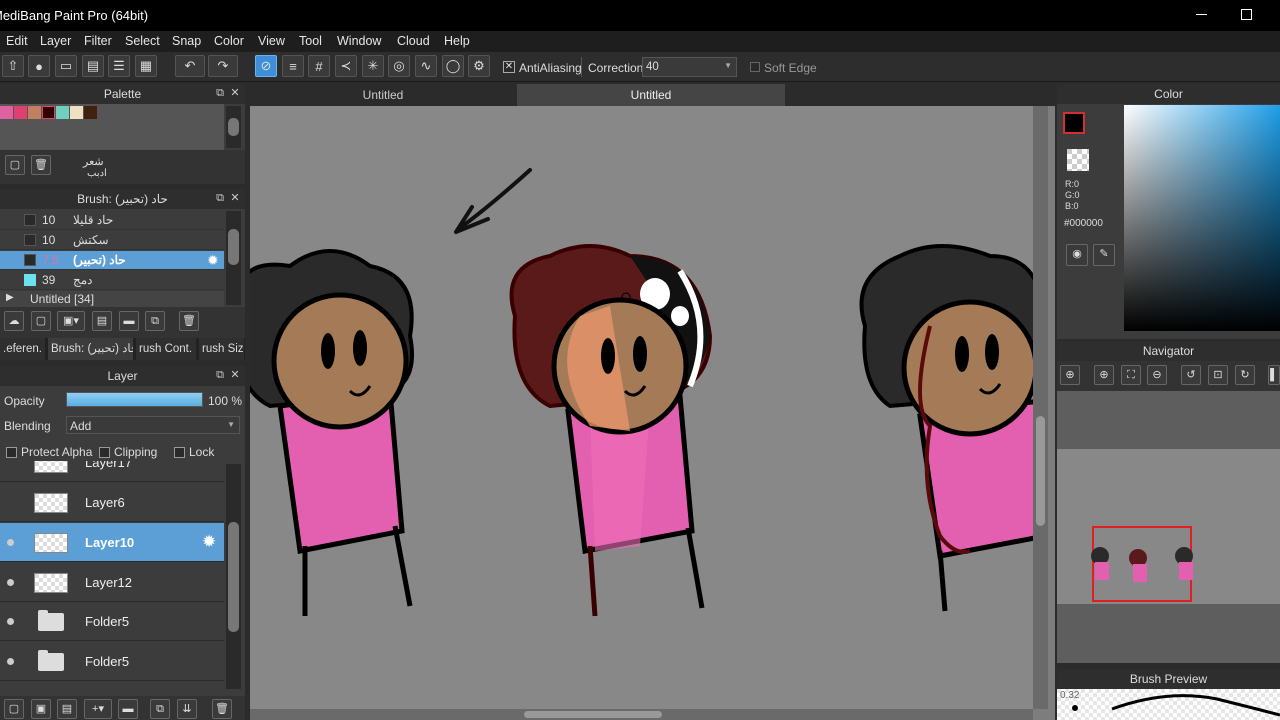  Describe the element at coordinates (222, 709) in the screenshot. I see `delete-layer-icon: 🗑` at that location.